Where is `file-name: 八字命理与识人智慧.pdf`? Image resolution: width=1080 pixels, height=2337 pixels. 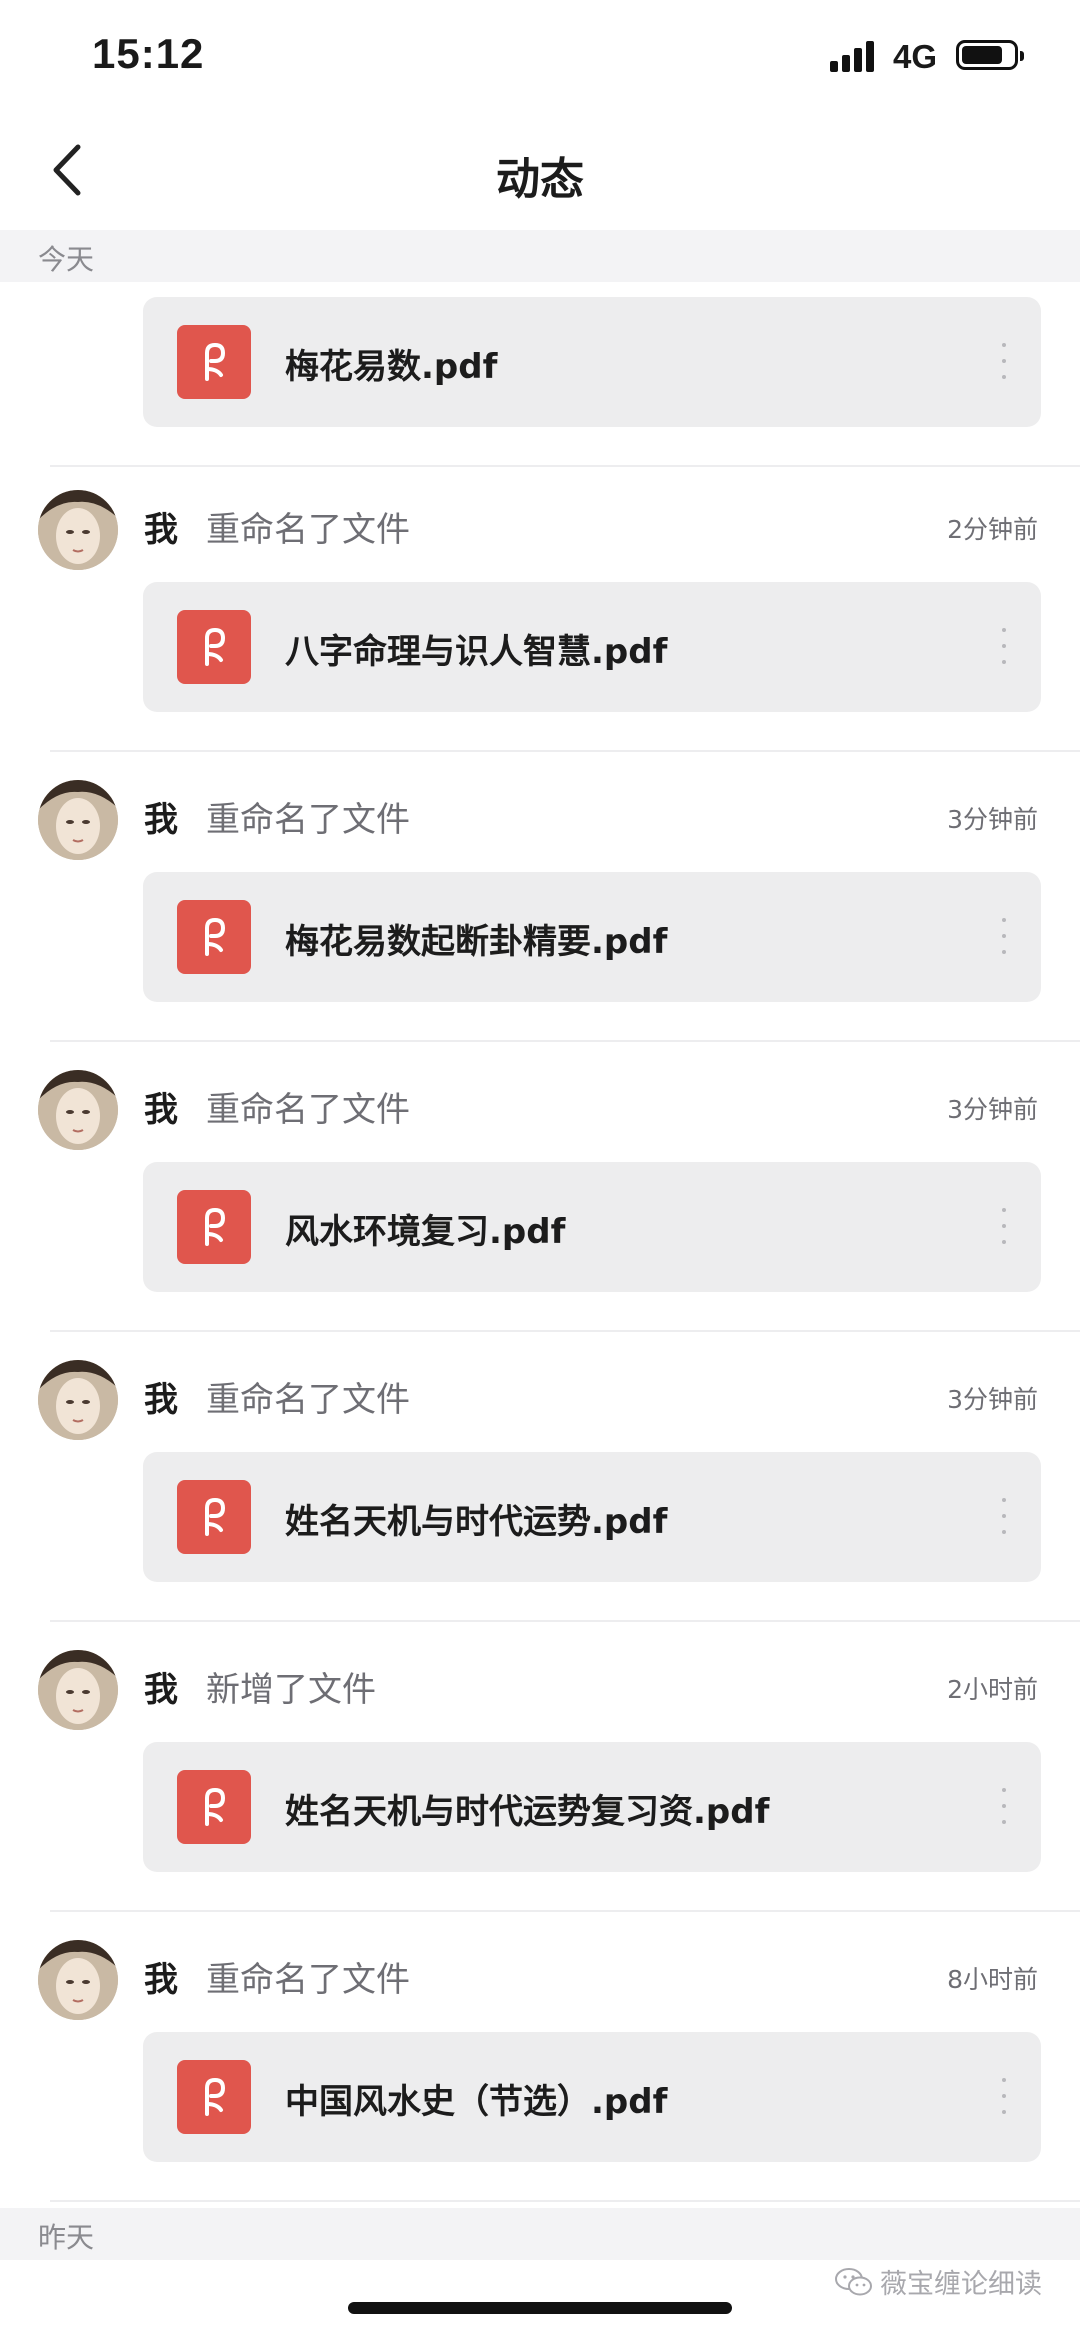 file-name: 八字命理与识人智慧.pdf is located at coordinates (476, 652).